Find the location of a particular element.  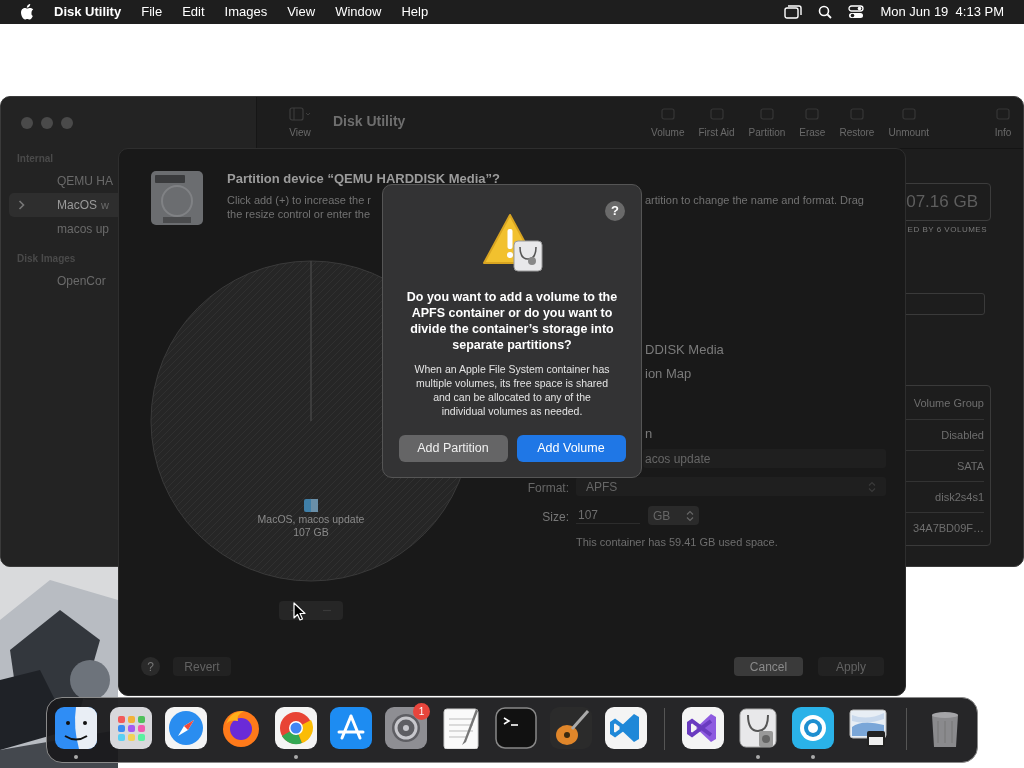

menu-item: Window is located at coordinates (358, 12).